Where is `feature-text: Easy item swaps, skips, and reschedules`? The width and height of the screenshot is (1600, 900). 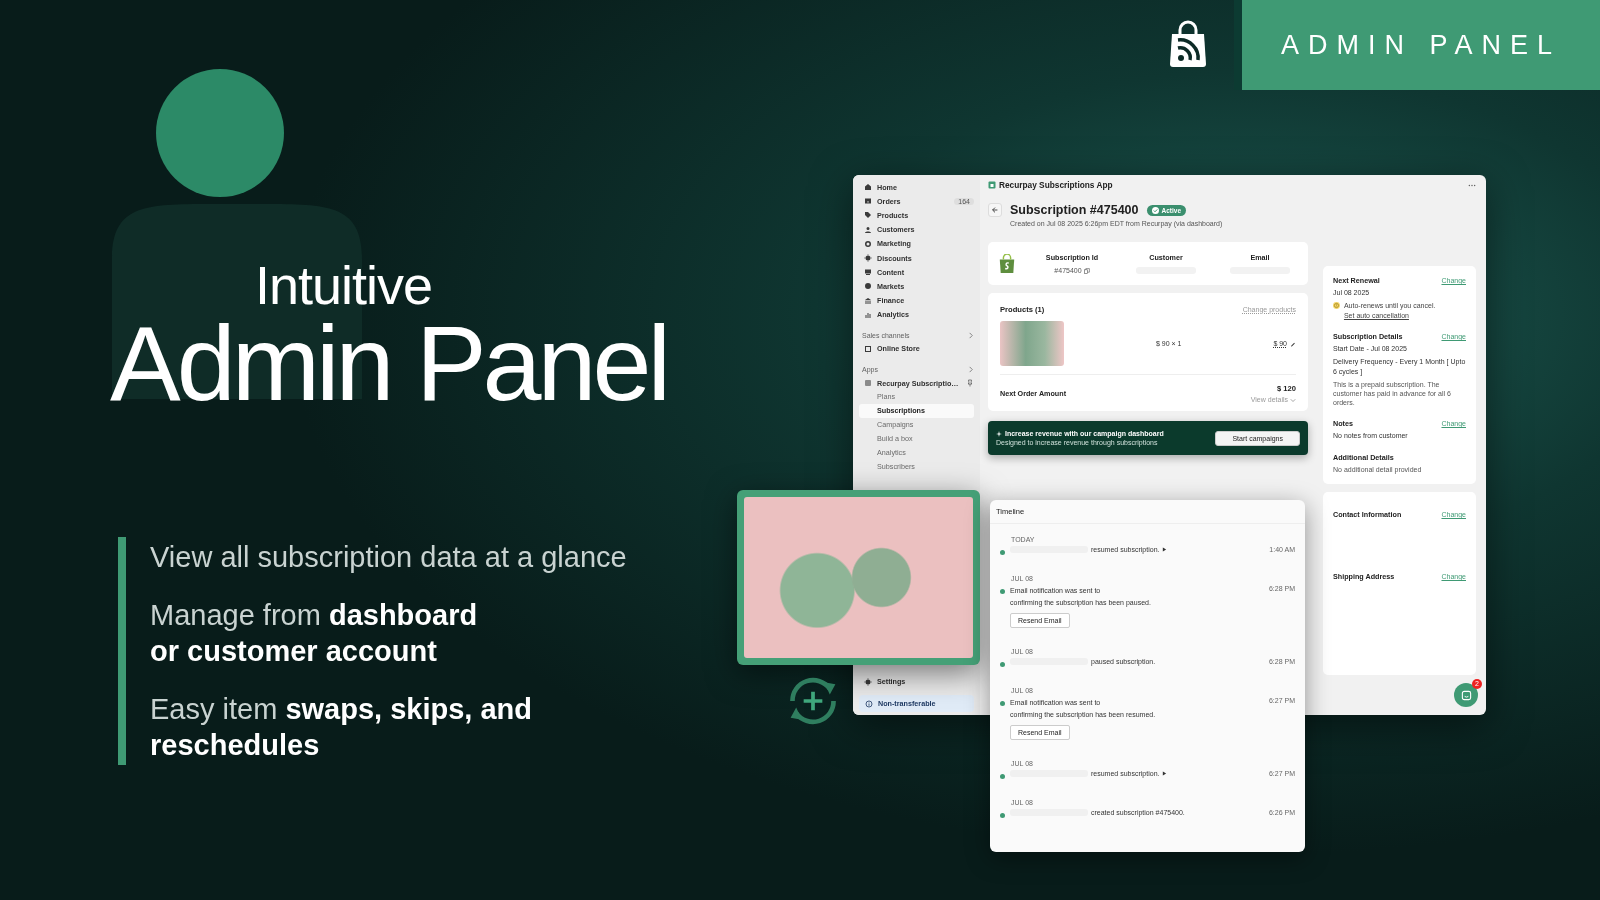 feature-text: Easy item swaps, skips, and reschedules is located at coordinates (341, 728).